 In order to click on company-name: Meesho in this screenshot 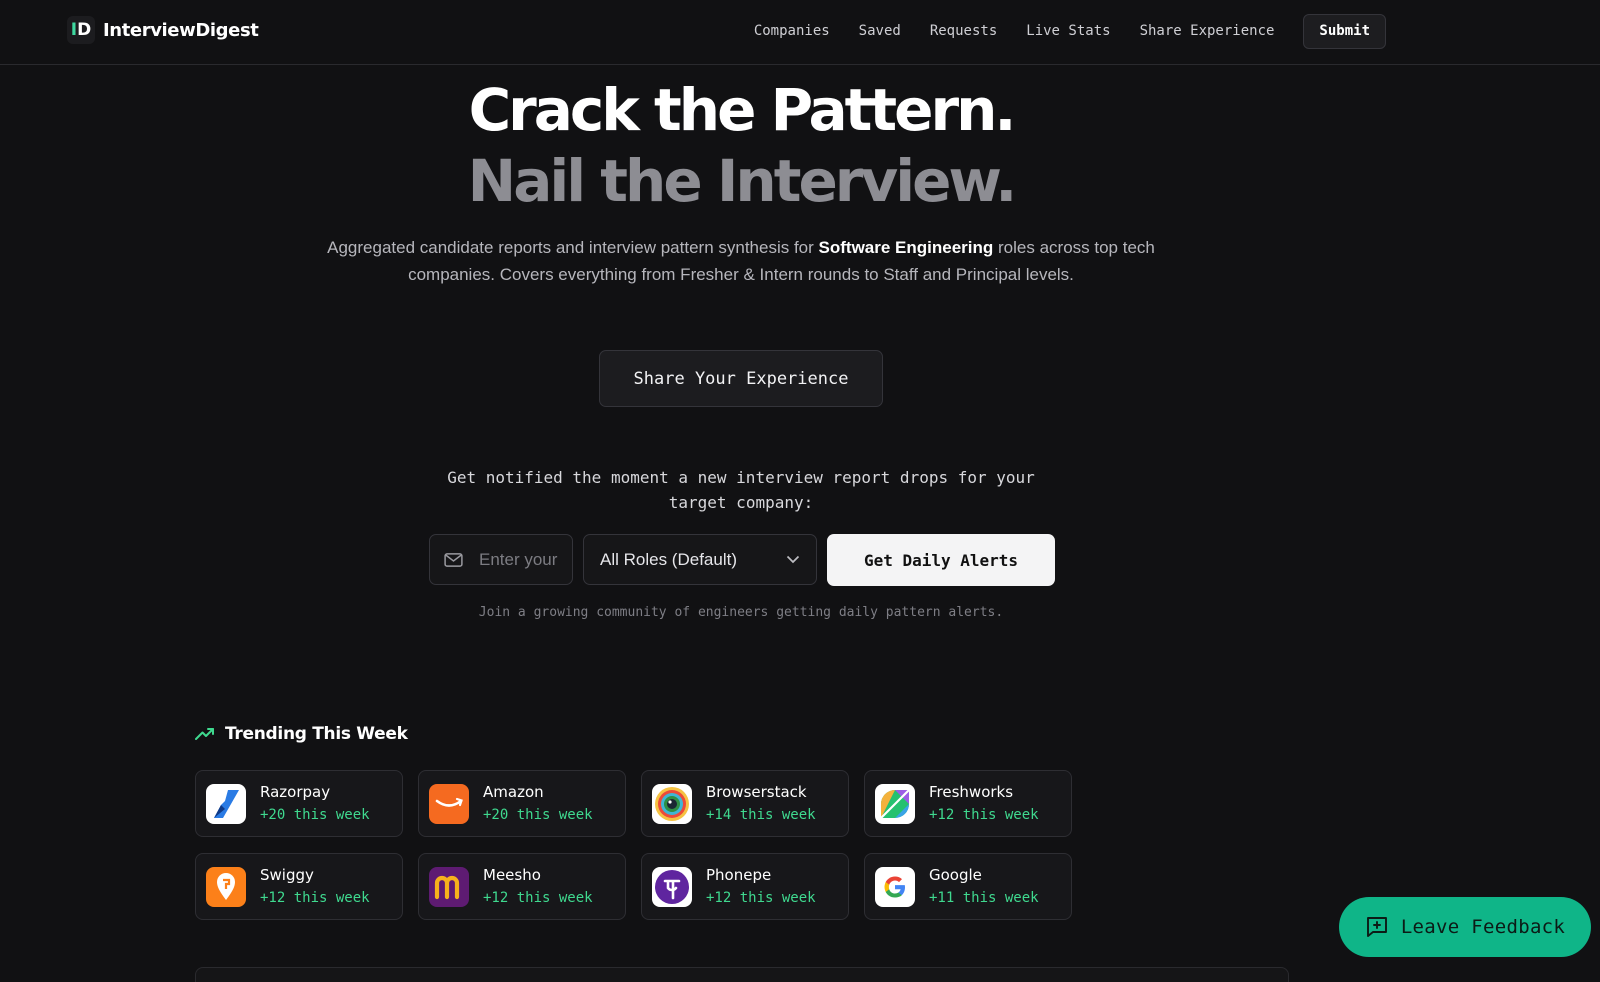, I will do `click(512, 874)`.